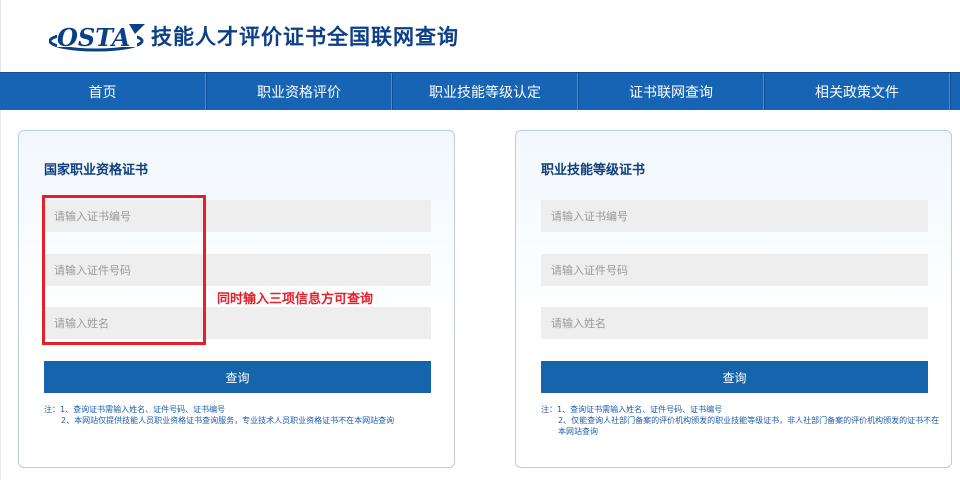 This screenshot has width=960, height=480. What do you see at coordinates (0, 295) in the screenshot?
I see `page-edge` at bounding box center [0, 295].